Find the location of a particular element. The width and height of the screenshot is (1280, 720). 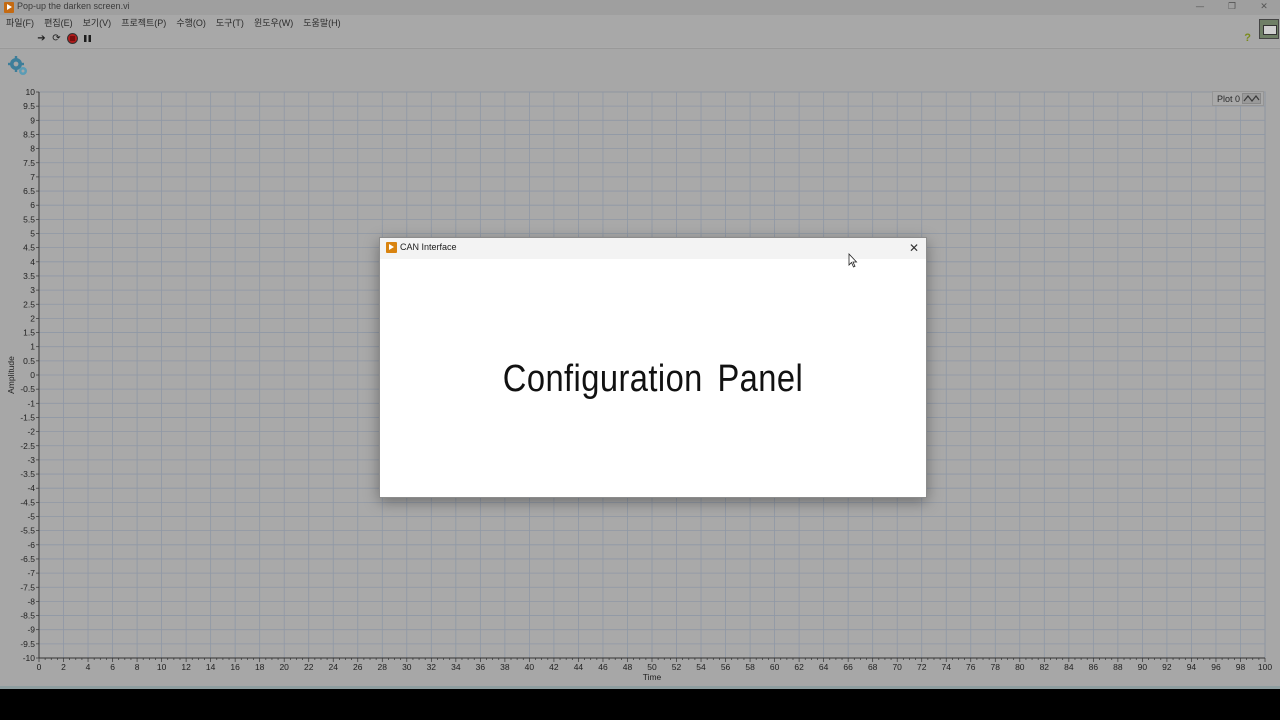

run-arrow-icon: ➔ is located at coordinates (41, 38).